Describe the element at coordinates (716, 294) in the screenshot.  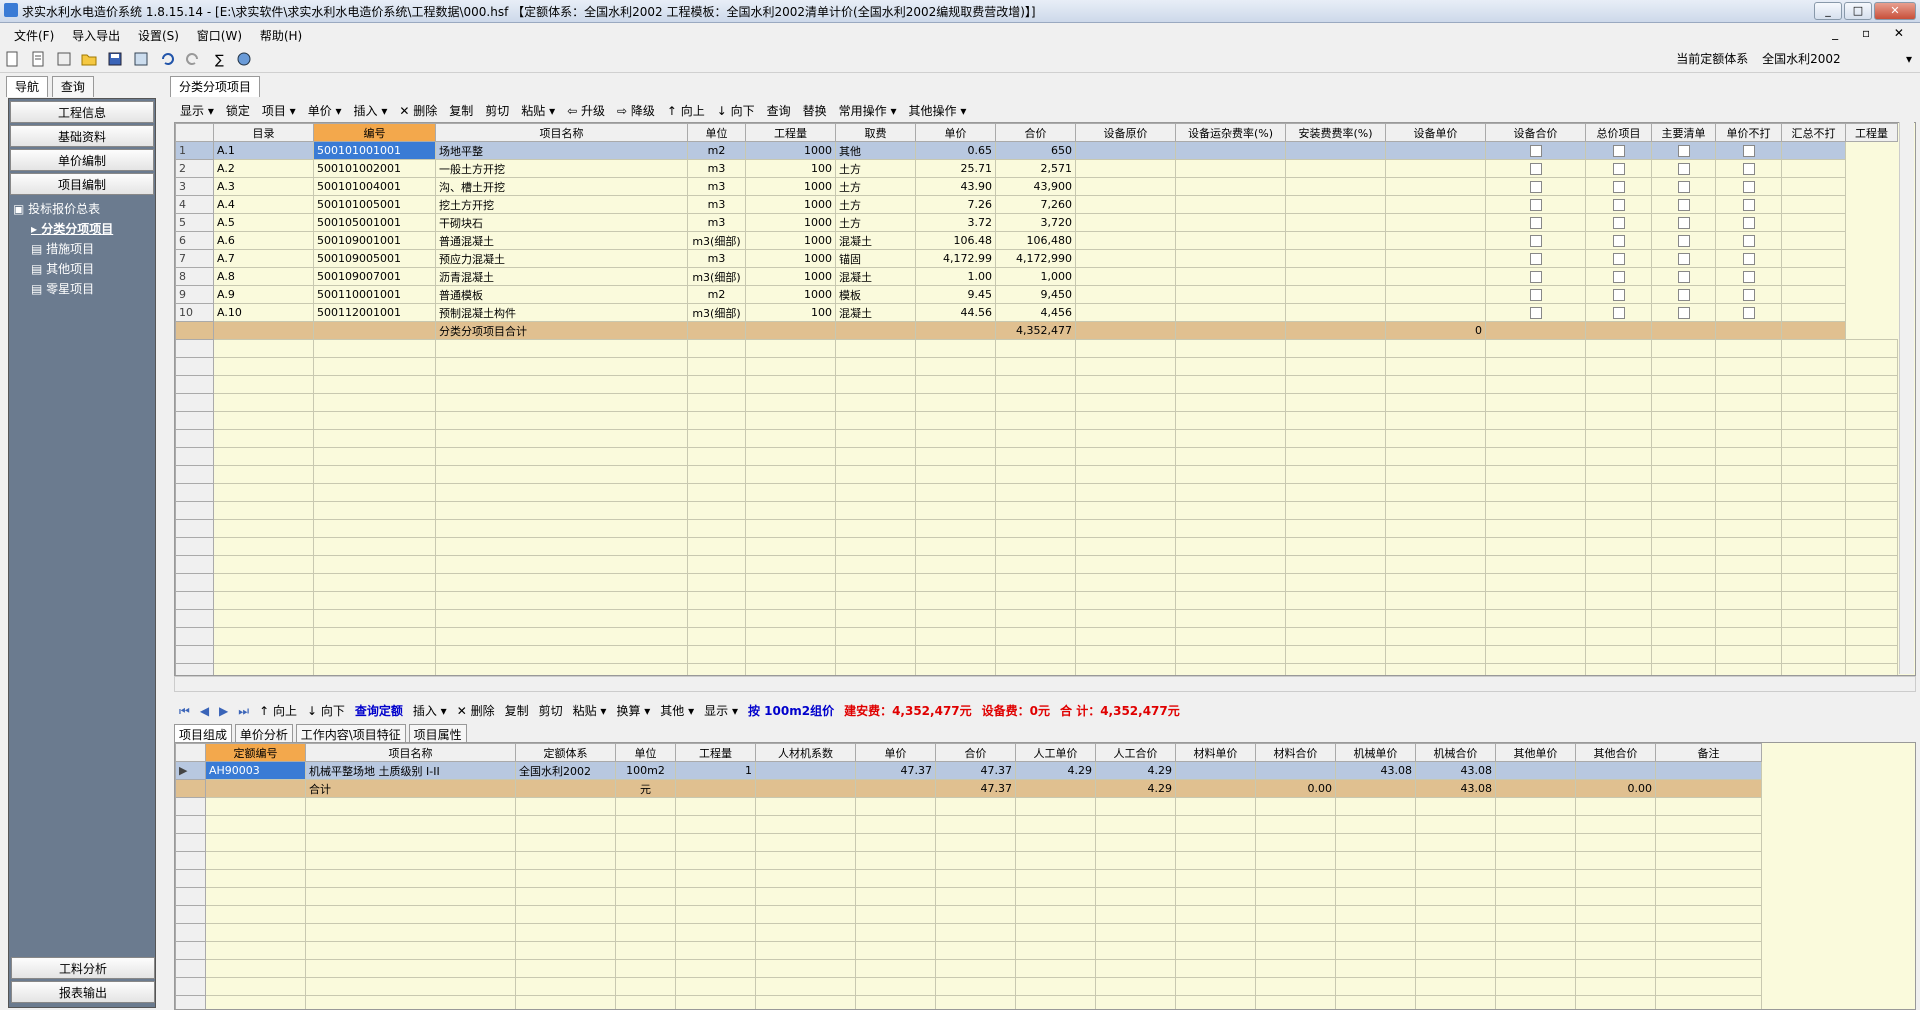
I see `table-cell: m2` at that location.